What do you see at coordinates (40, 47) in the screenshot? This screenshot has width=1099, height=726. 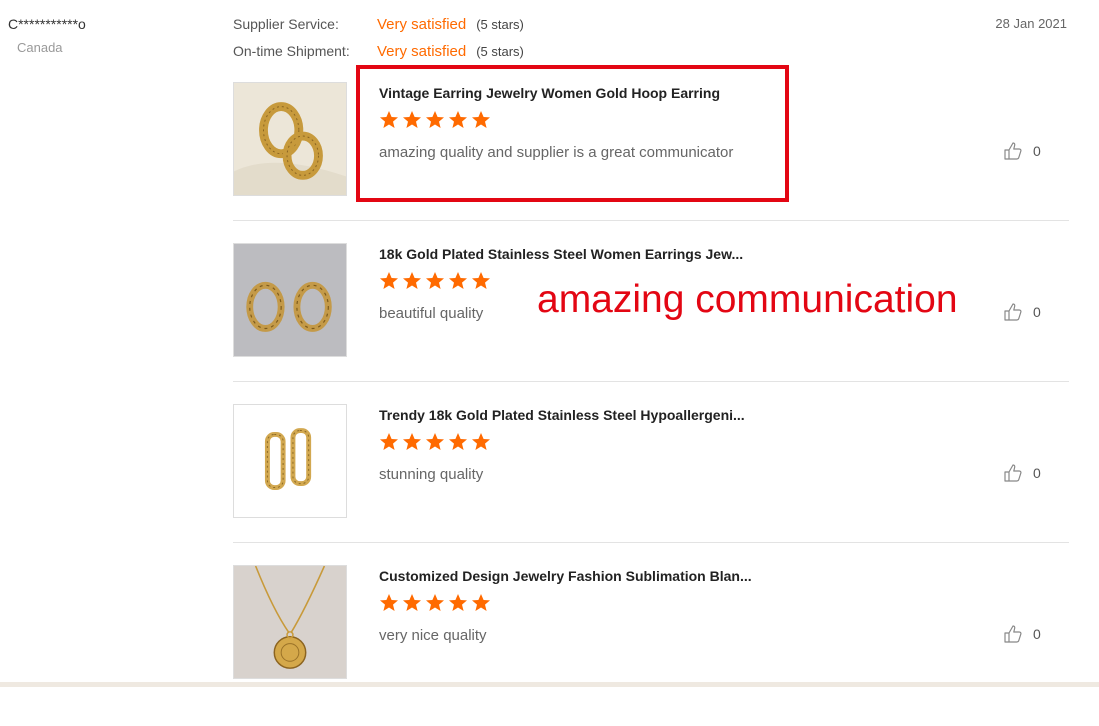 I see `reviewer-country: Canada` at bounding box center [40, 47].